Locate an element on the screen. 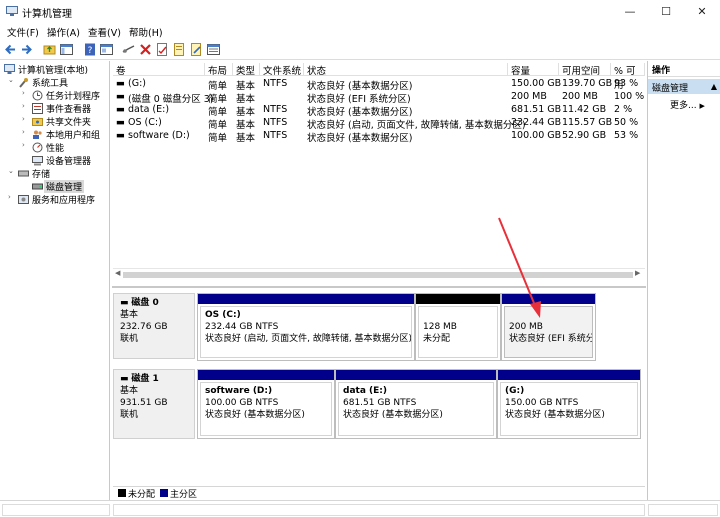 The height and width of the screenshot is (517, 720). tree-item-disk-management: 磁盘管理 is located at coordinates (55, 186).